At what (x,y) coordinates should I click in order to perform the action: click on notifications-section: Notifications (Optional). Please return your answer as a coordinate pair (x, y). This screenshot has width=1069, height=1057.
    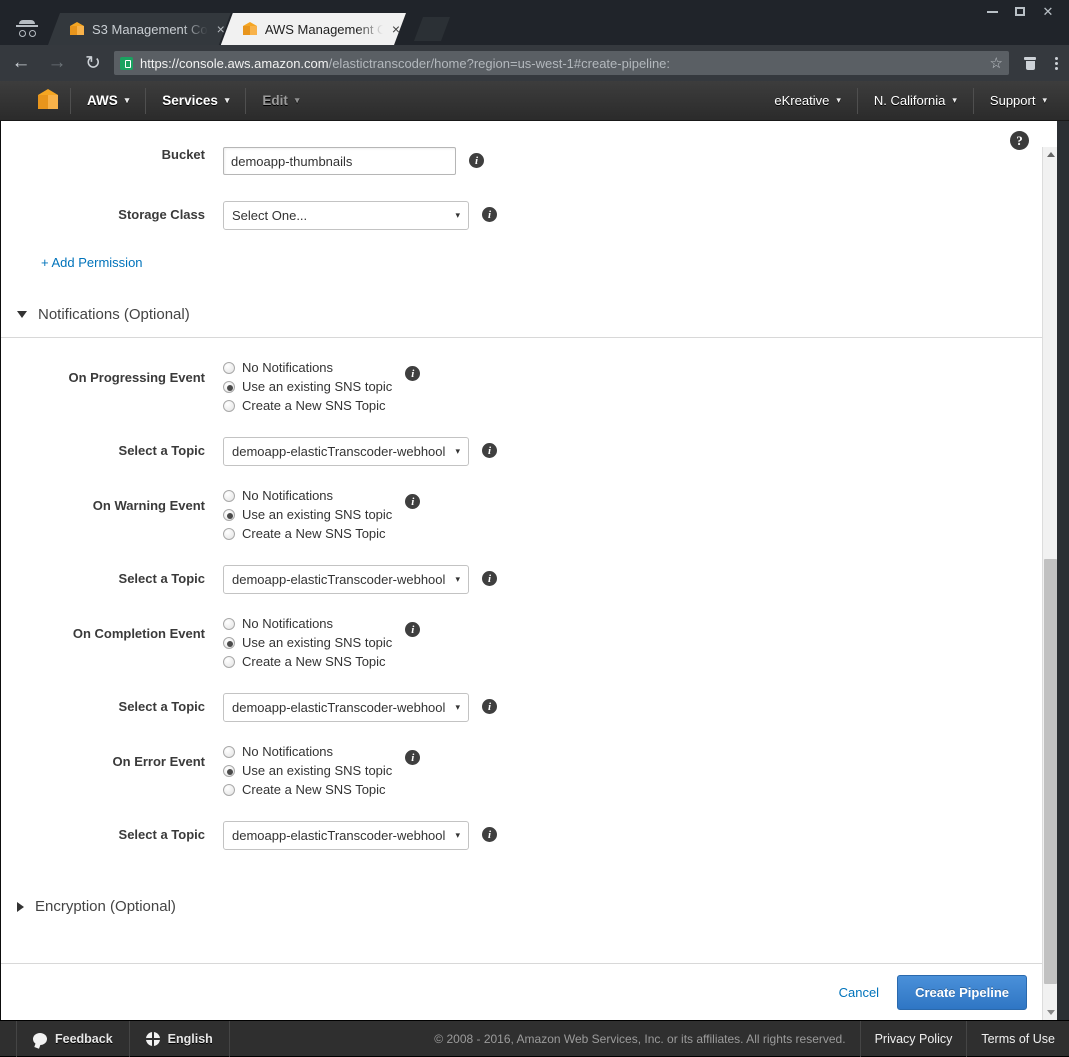
    Looking at the image, I should click on (522, 322).